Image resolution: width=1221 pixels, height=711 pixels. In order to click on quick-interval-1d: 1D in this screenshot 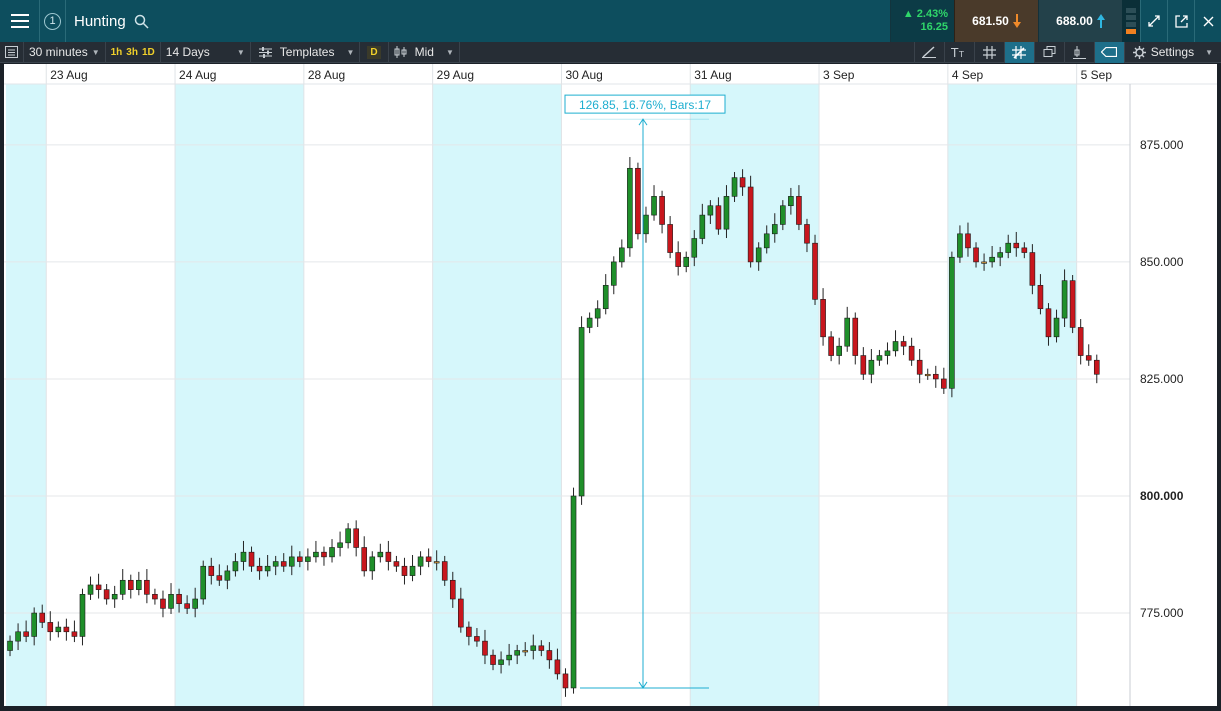, I will do `click(148, 52)`.